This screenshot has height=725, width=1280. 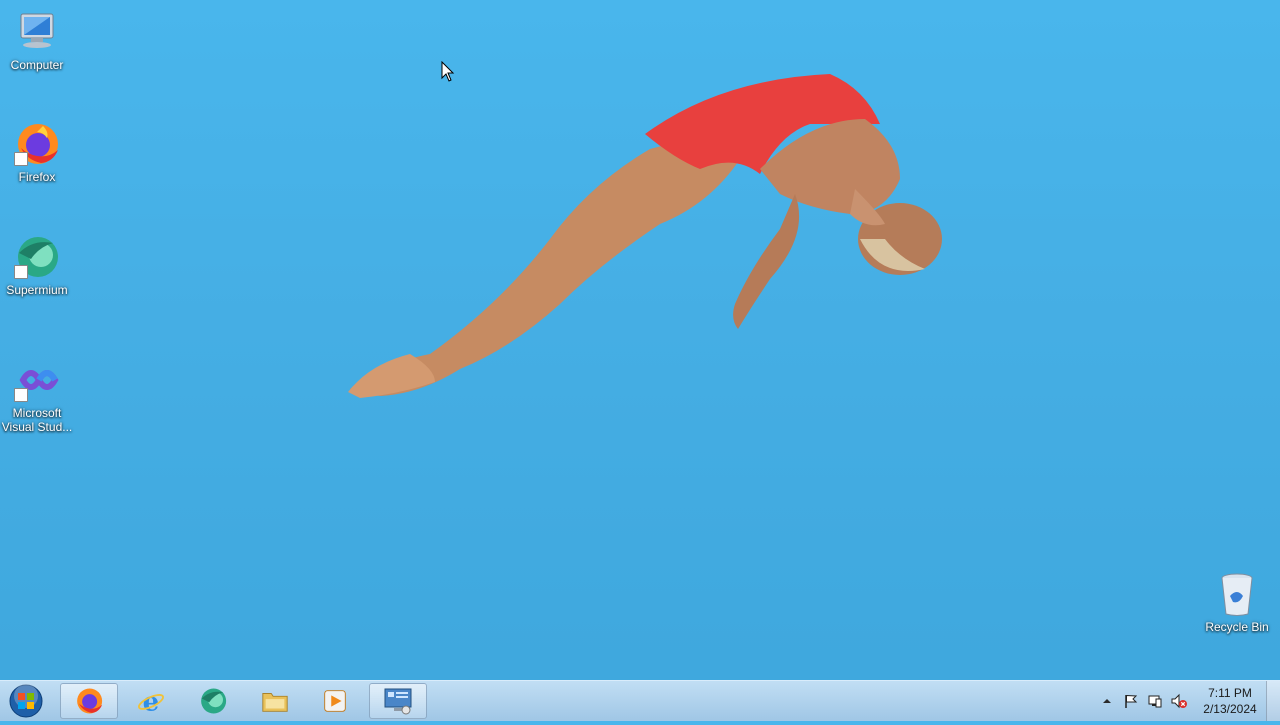 I want to click on show-desktop-button, so click(x=1273, y=701).